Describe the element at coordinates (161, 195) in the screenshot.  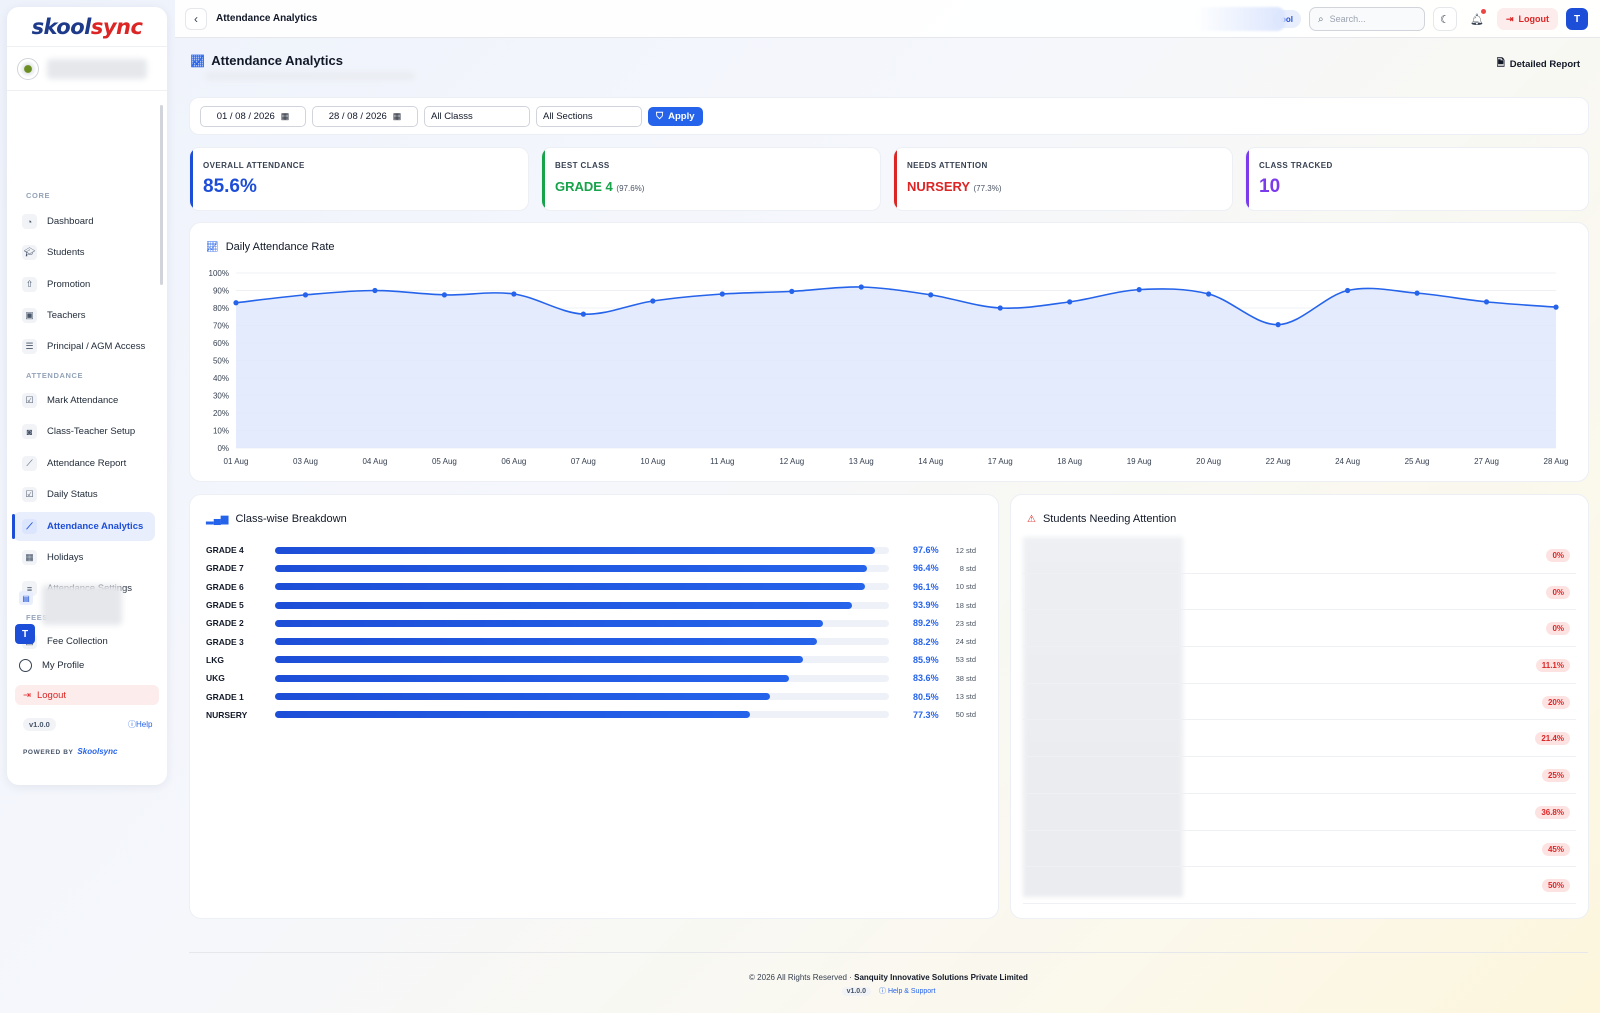
I see `sidebar-scrollbar` at that location.